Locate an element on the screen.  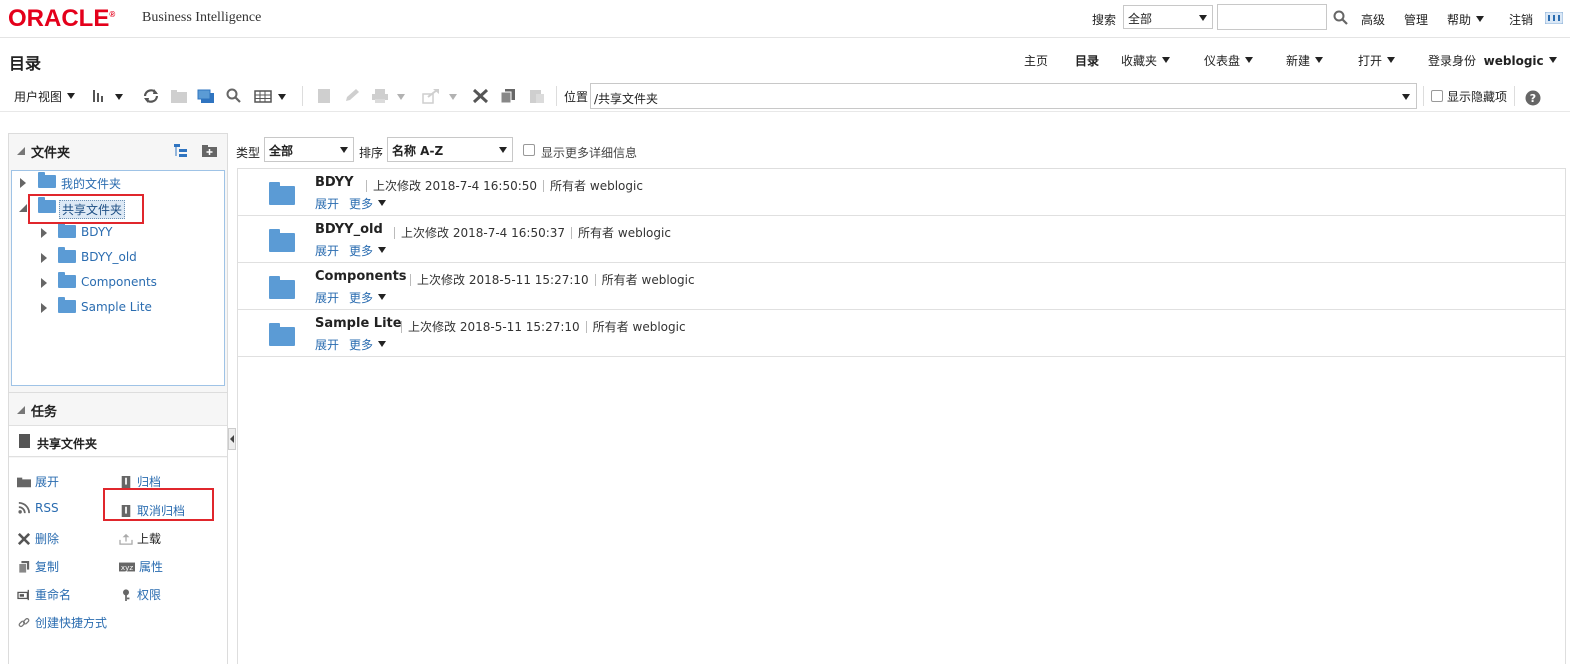
item-name: Sample Lite is located at coordinates (358, 323).